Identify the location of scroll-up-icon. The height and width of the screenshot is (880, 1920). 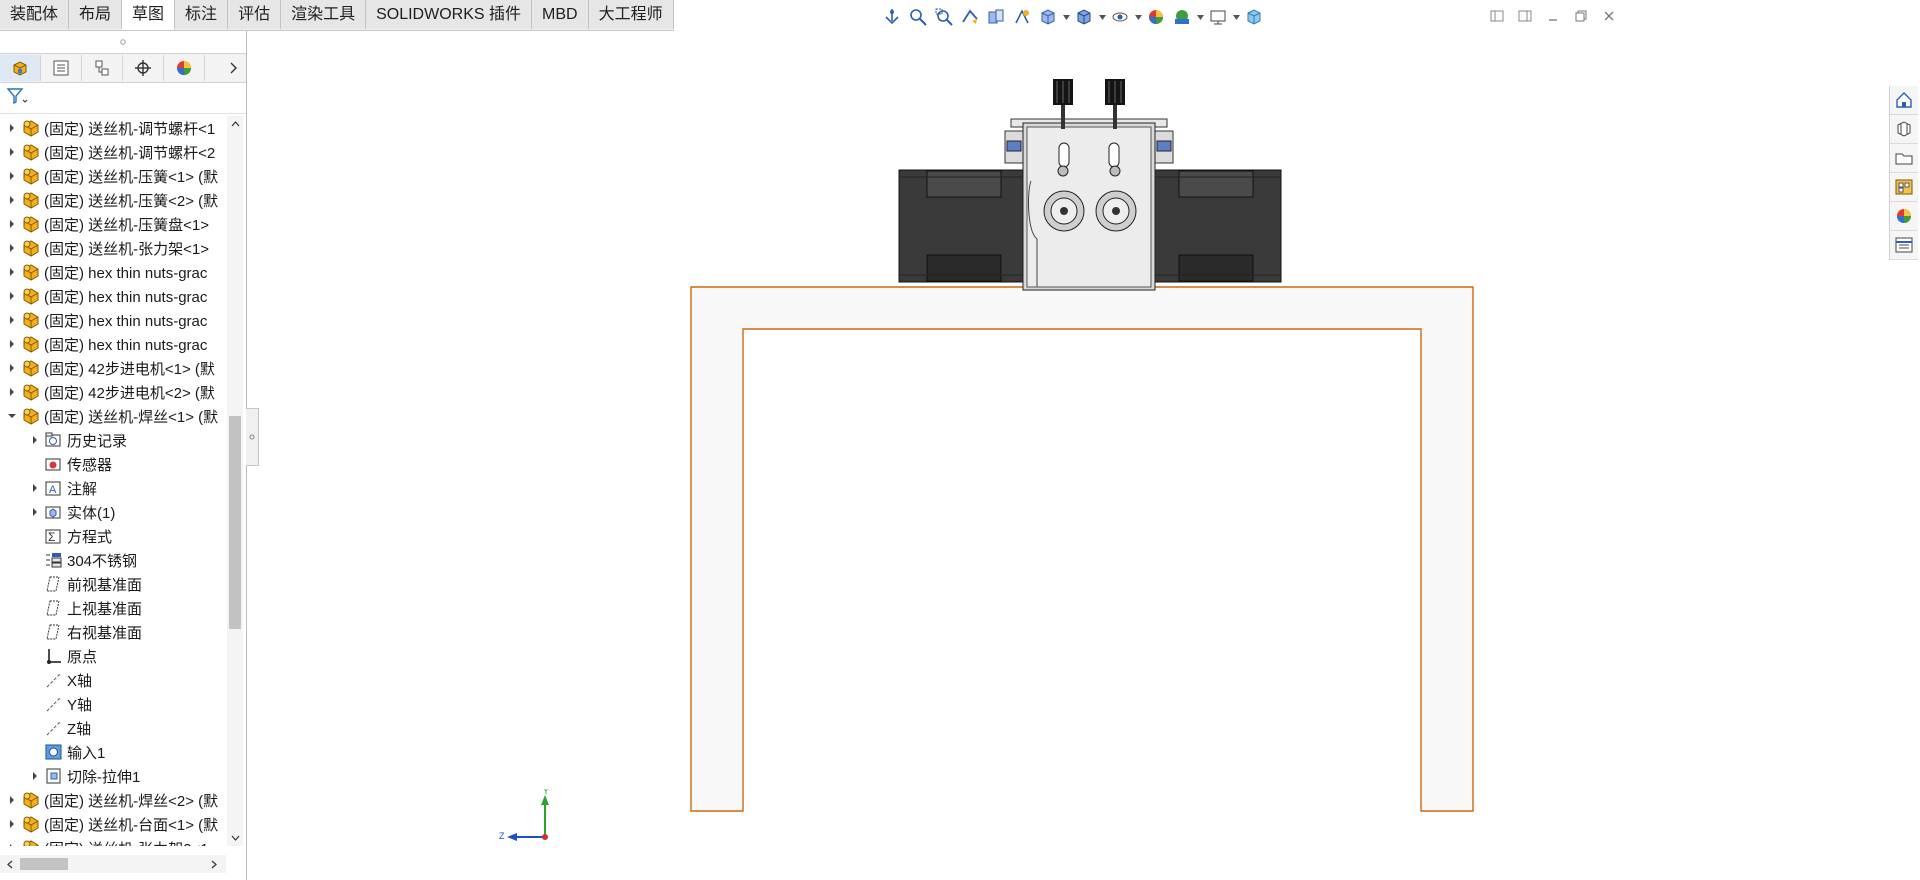
(235, 124).